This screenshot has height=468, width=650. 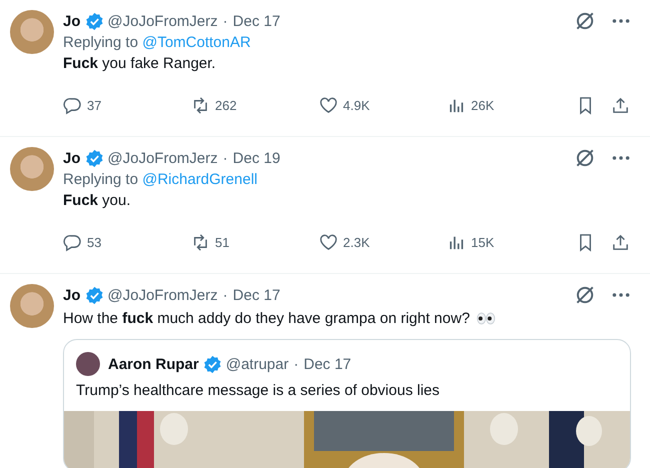 I want to click on reply-count: 53, so click(x=94, y=242).